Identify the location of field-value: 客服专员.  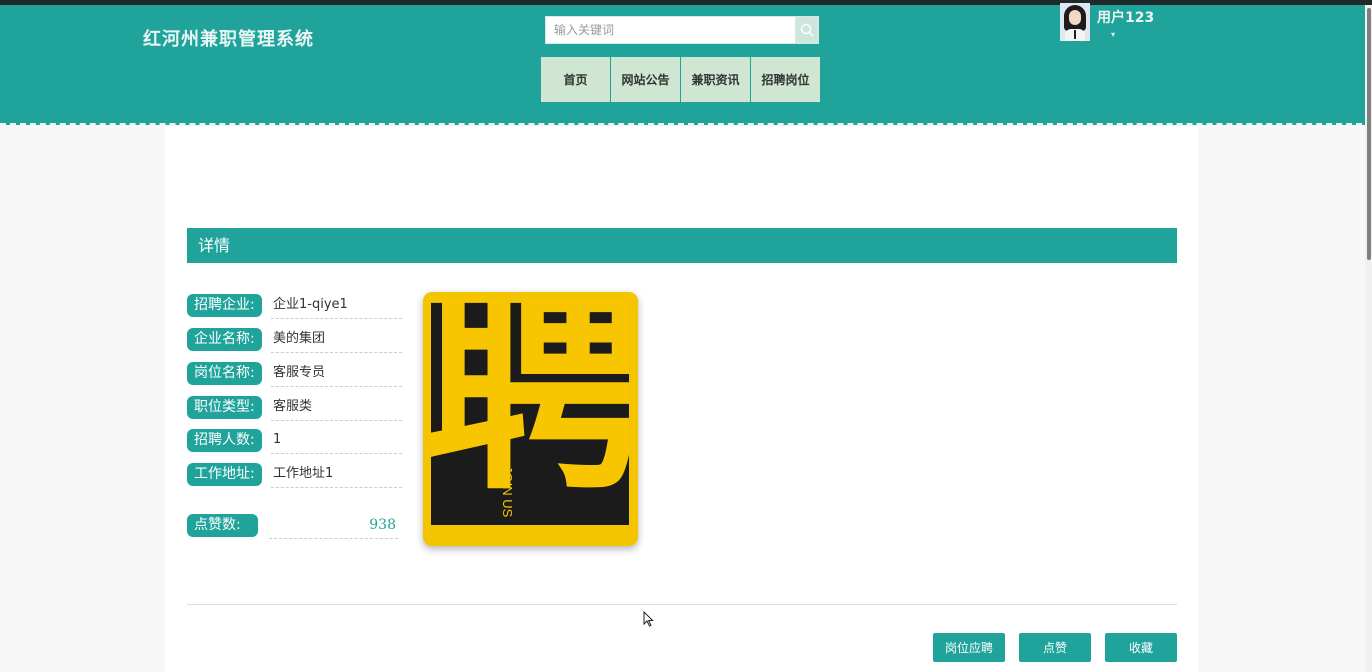
(336, 373).